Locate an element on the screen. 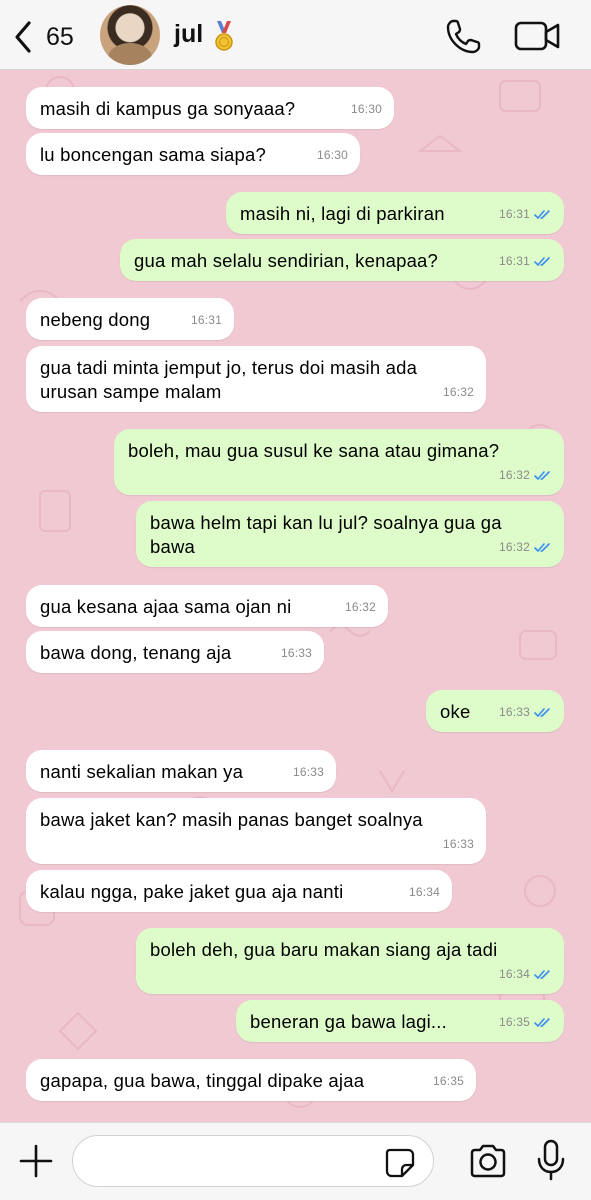  outgoing-message: oke 16:33 is located at coordinates (495, 711).